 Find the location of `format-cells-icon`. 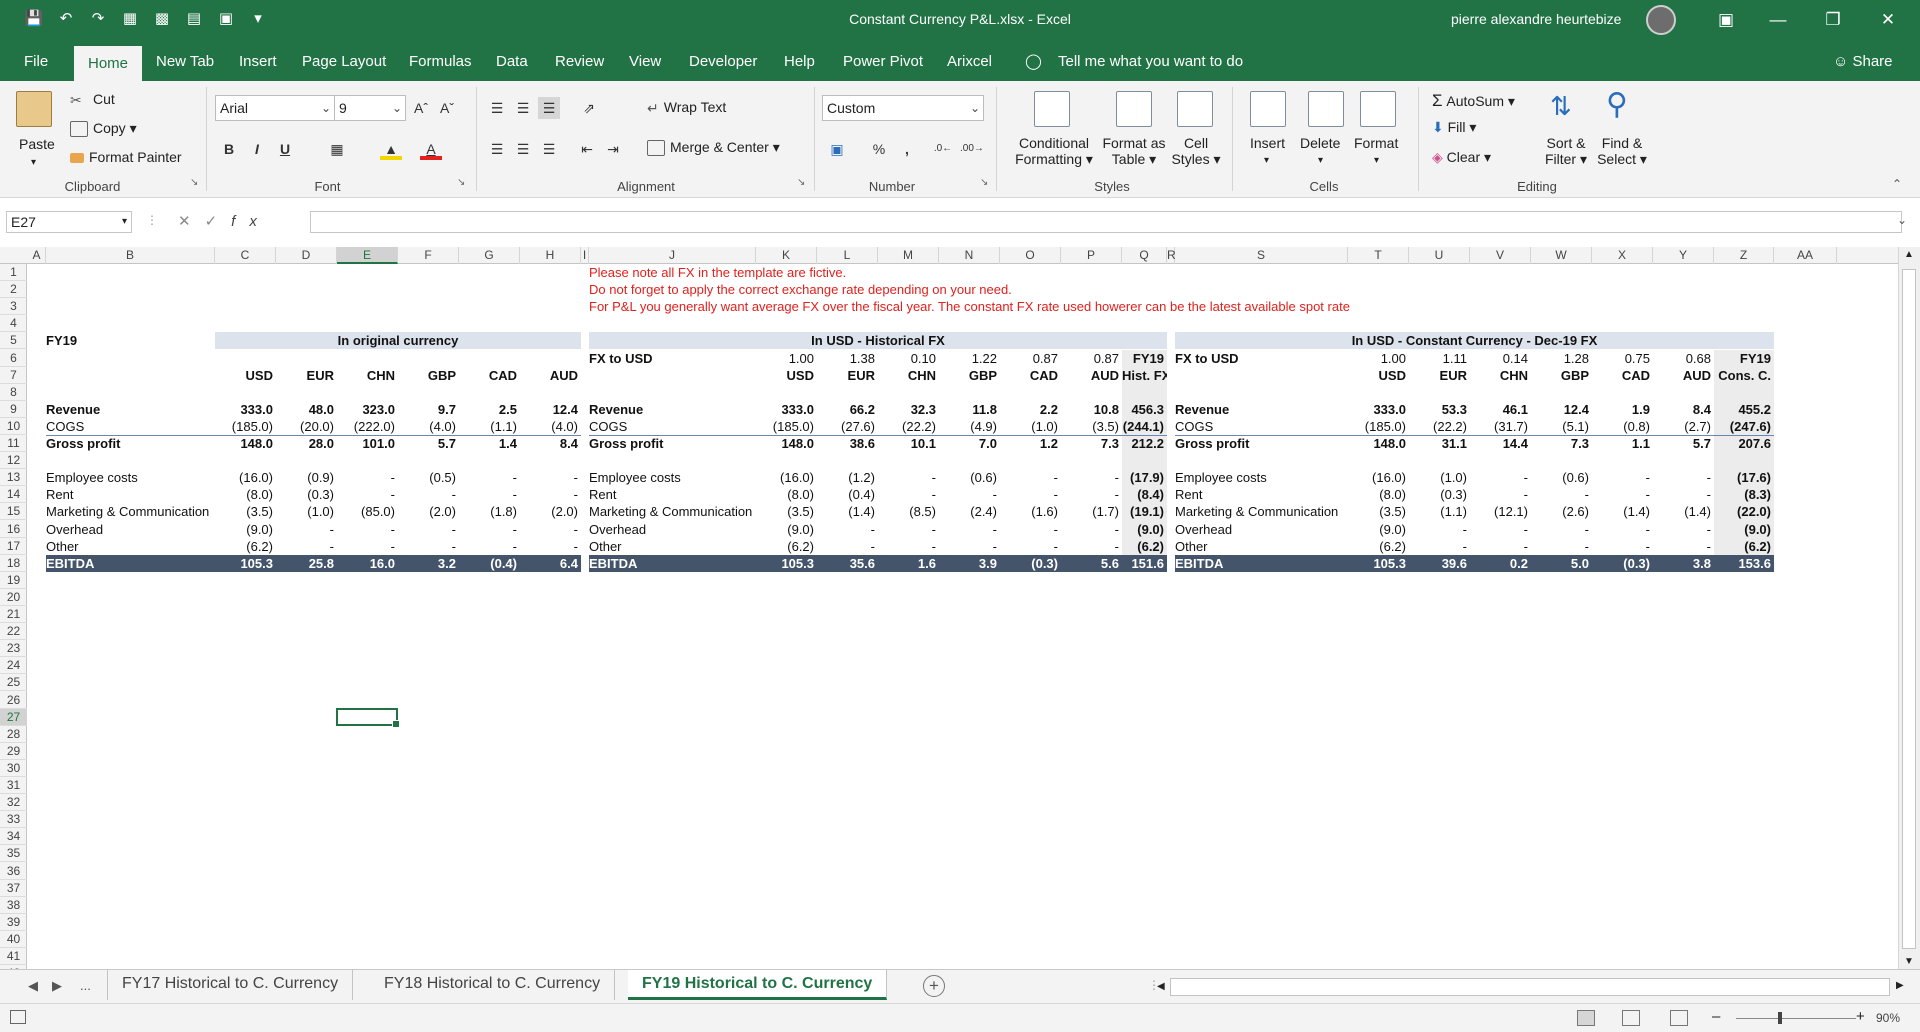

format-cells-icon is located at coordinates (1378, 109).